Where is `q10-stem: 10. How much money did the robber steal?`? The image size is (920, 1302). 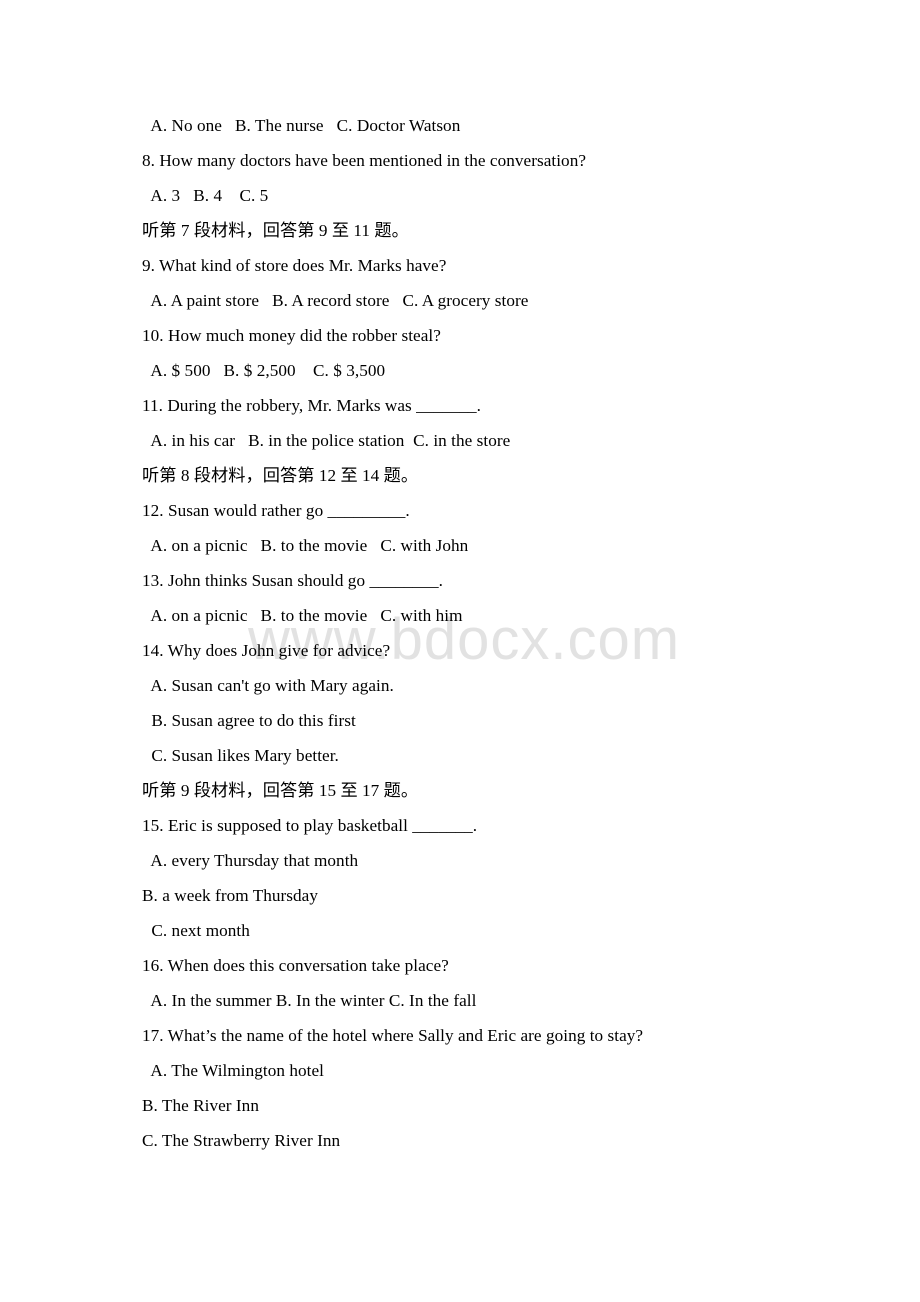
q10-stem: 10. How much money did the robber steal? is located at coordinates (291, 335).